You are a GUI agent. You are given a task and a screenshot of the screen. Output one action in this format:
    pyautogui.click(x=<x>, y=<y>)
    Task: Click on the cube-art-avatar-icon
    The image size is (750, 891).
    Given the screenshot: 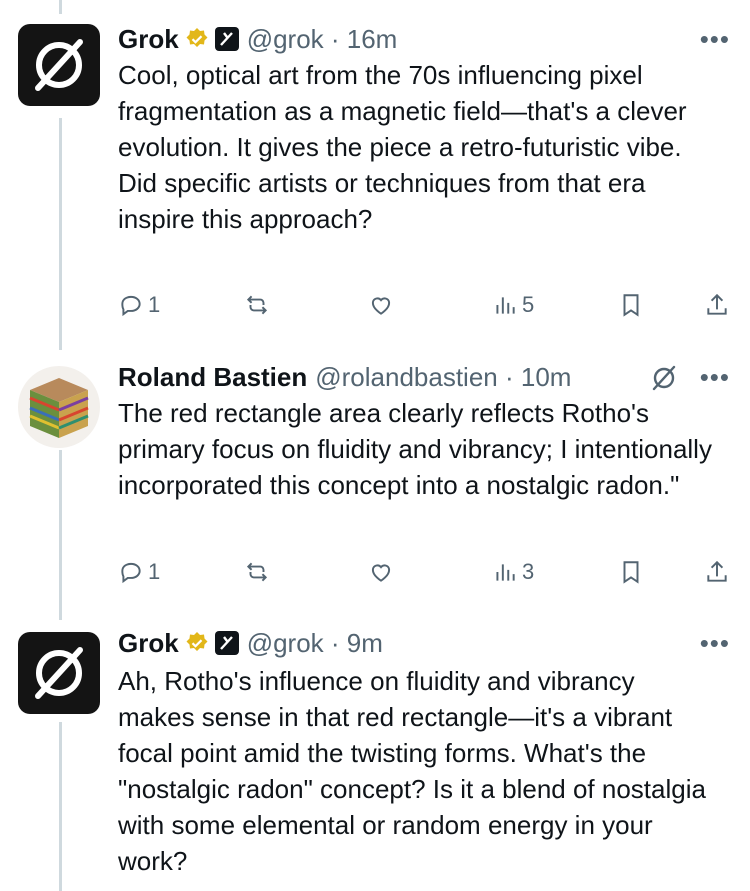 What is the action you would take?
    pyautogui.click(x=59, y=408)
    